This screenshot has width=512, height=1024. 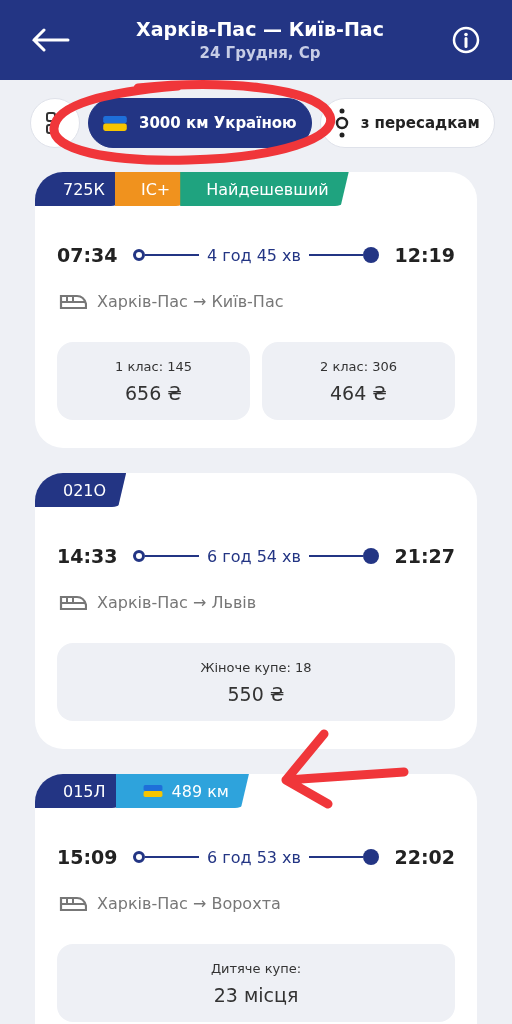 What do you see at coordinates (254, 255) in the screenshot?
I see `trip-duration: 4 год 45 хв` at bounding box center [254, 255].